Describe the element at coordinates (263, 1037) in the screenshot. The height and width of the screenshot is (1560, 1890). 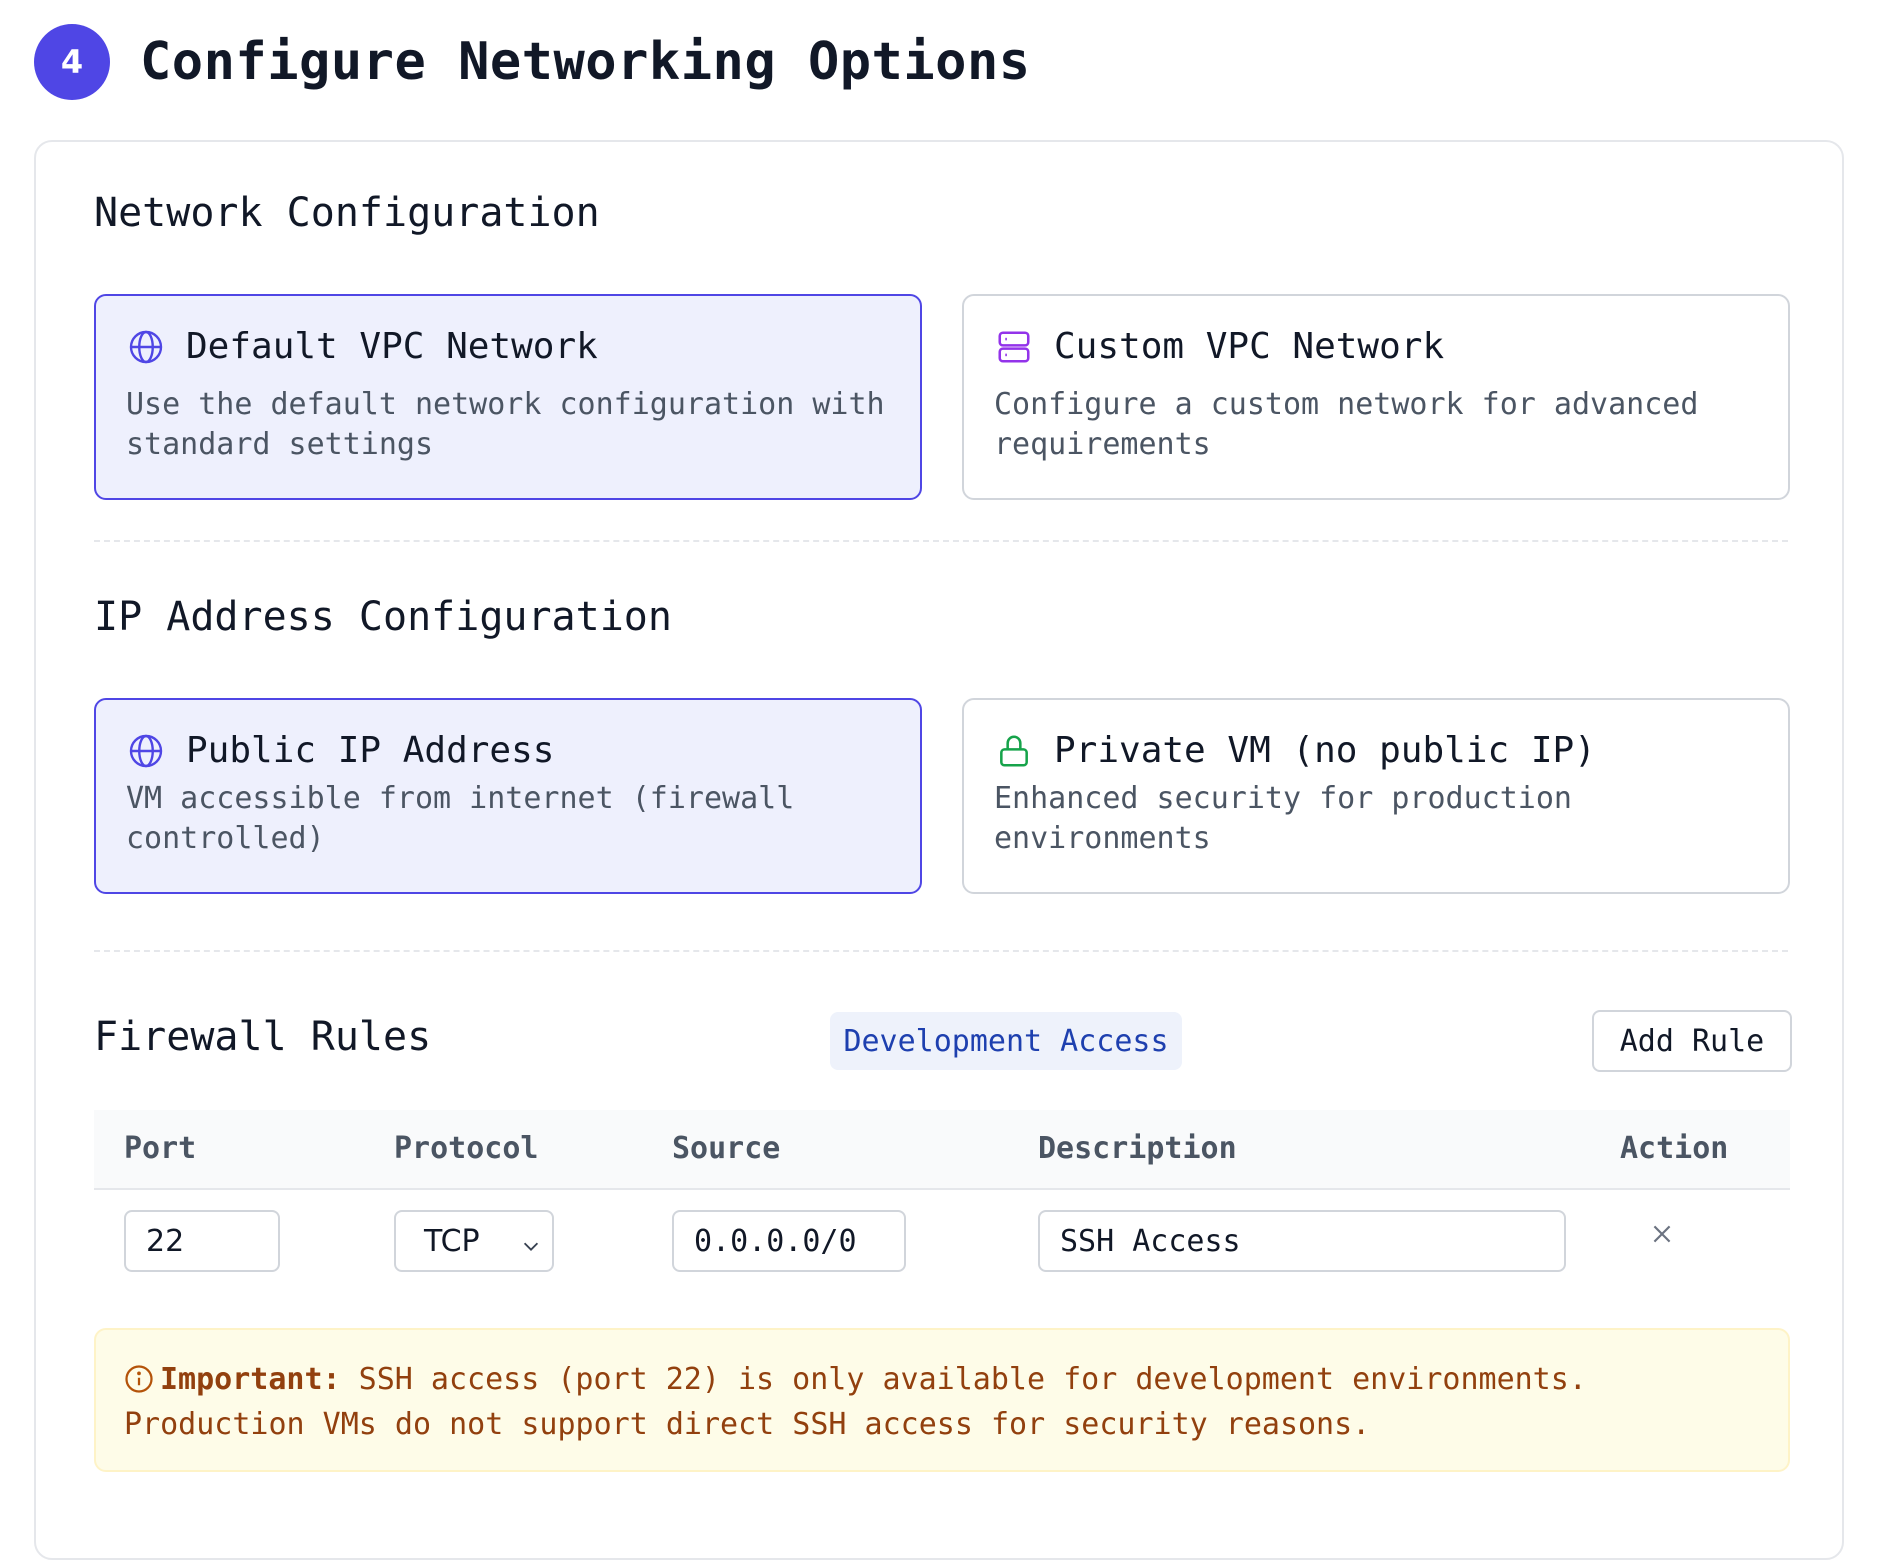
I see `firewall-heading: Firewall Rules` at that location.